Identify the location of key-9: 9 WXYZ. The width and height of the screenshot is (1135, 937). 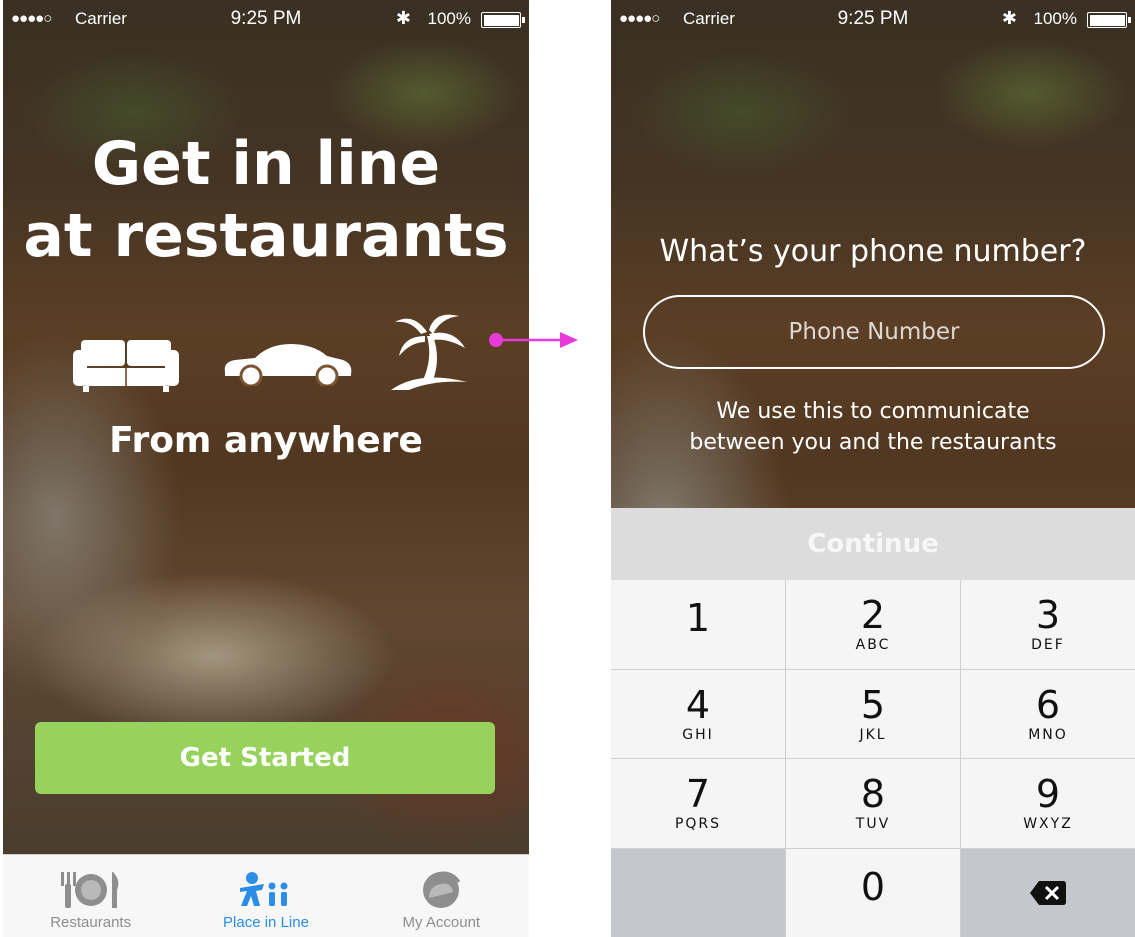
(1048, 803).